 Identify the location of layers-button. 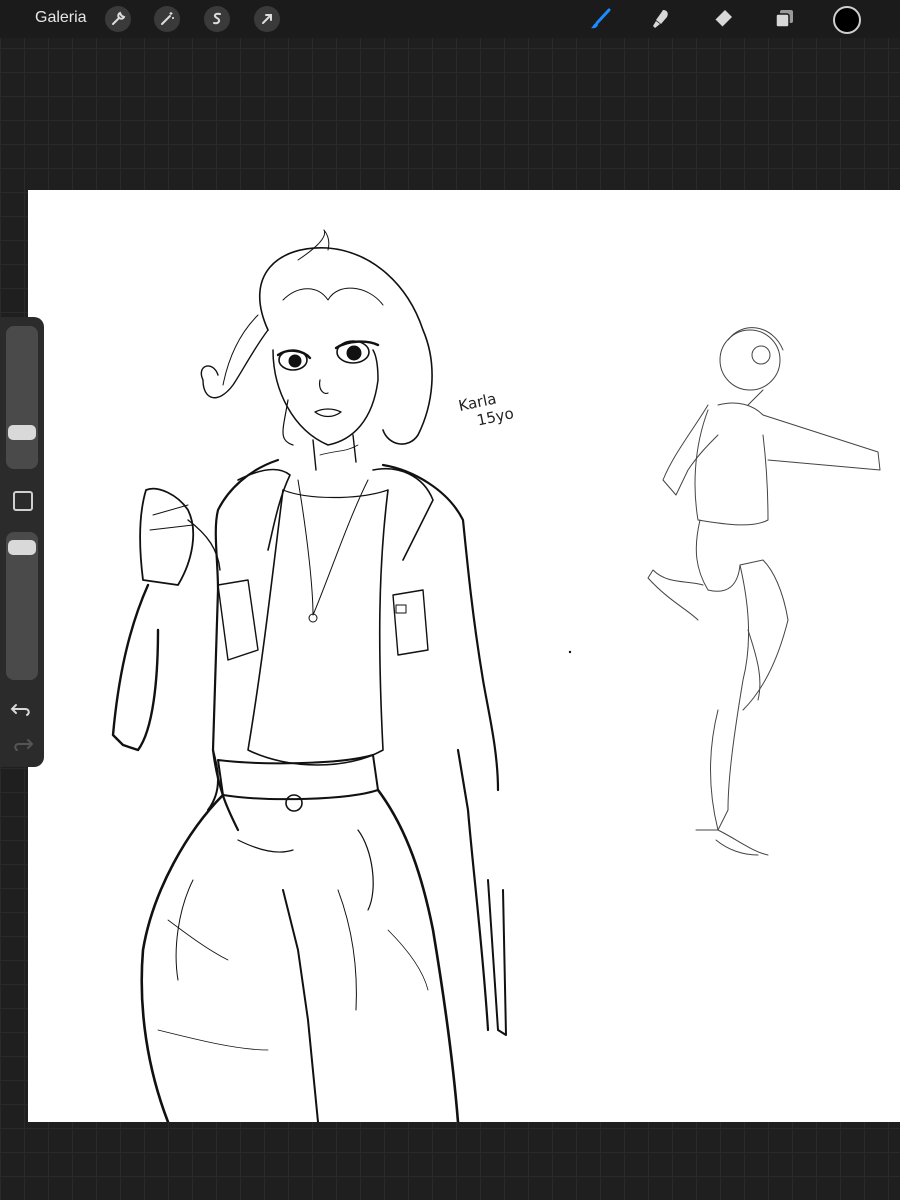
(784, 19).